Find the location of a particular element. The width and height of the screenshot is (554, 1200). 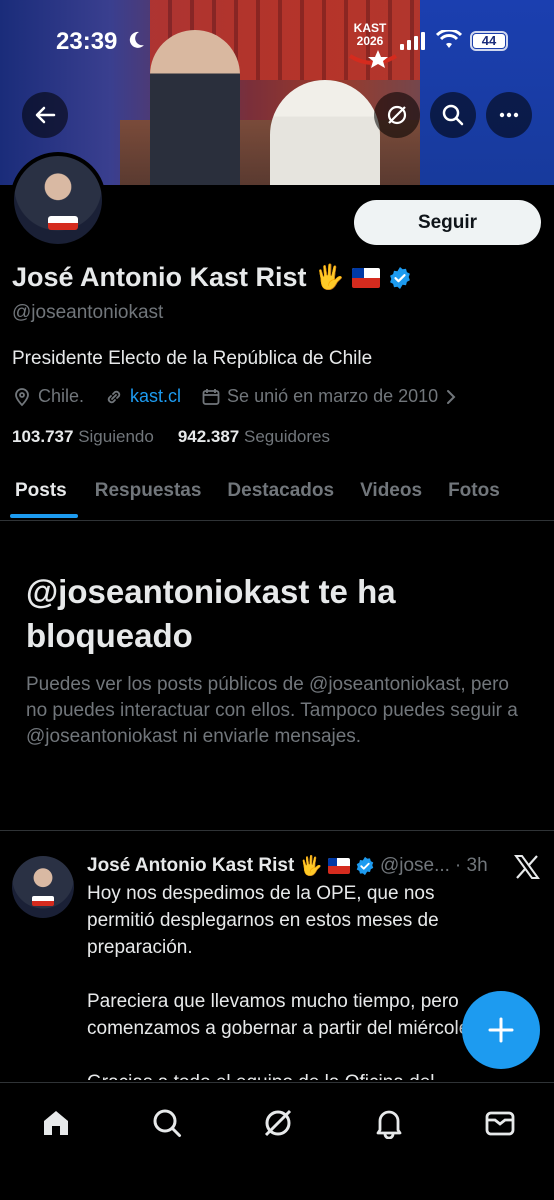

following-link: 103.737 Siguiendo is located at coordinates (83, 437).